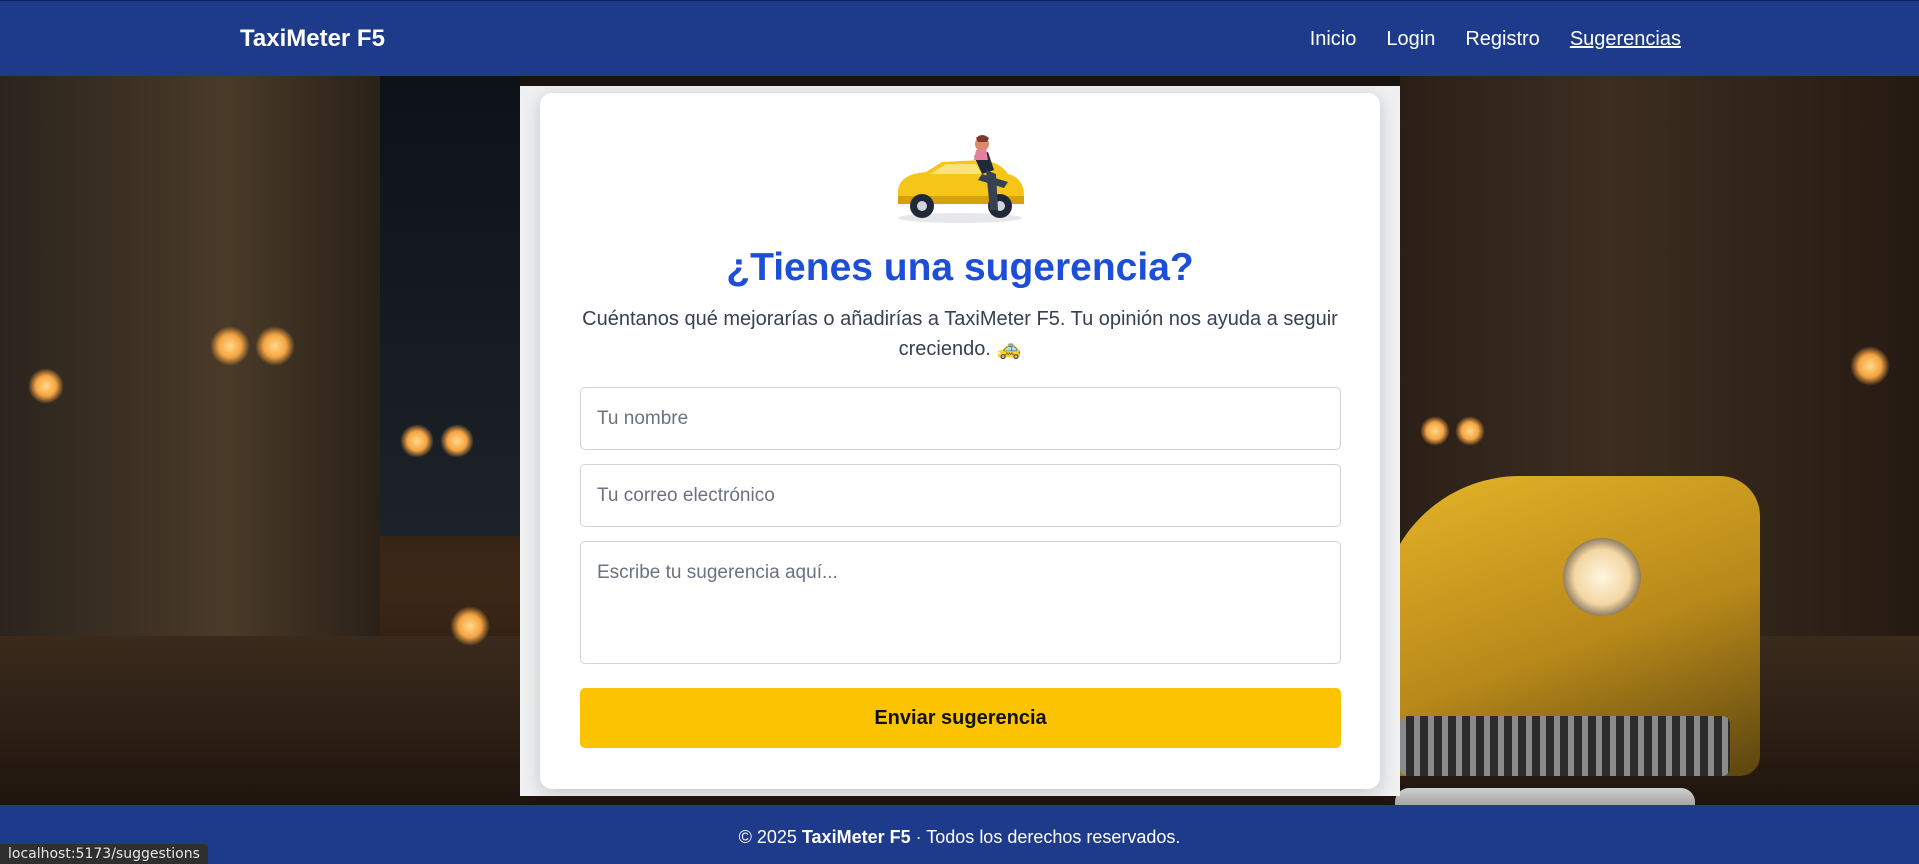 The height and width of the screenshot is (864, 1919). What do you see at coordinates (312, 39) in the screenshot?
I see `brand-logo: TaxiMeter F5` at bounding box center [312, 39].